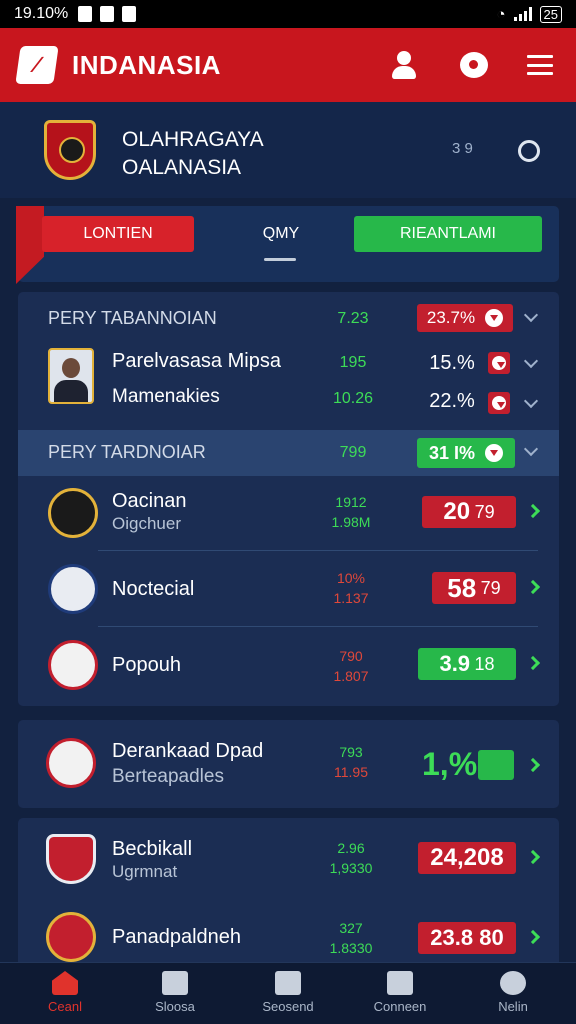 Image resolution: width=576 pixels, height=1024 pixels. Describe the element at coordinates (318, 550) in the screenshot. I see `divider` at that location.